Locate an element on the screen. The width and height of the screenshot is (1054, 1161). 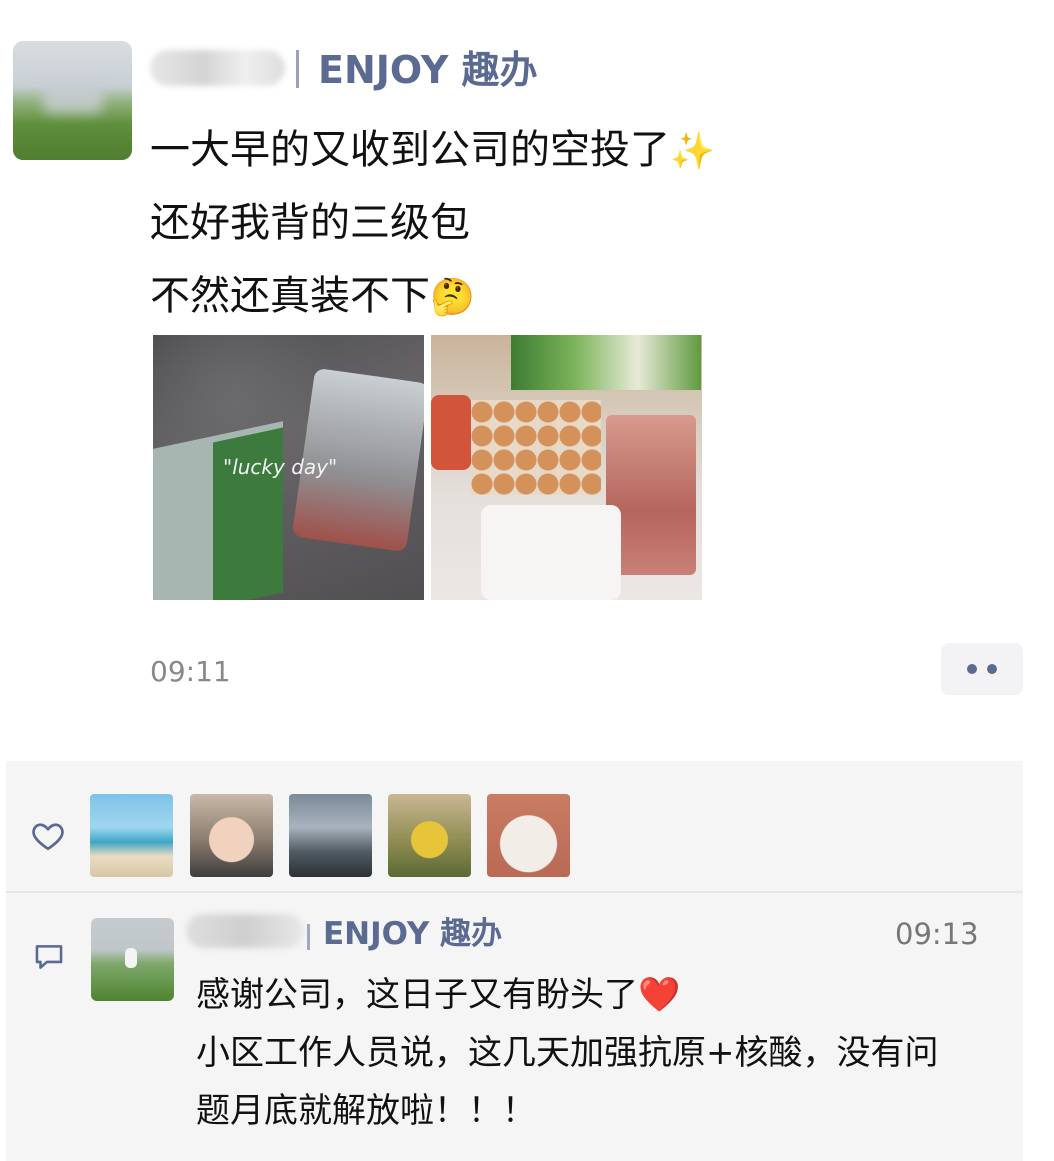
comment-author-company: ENJOY 趣办 is located at coordinates (412, 934).